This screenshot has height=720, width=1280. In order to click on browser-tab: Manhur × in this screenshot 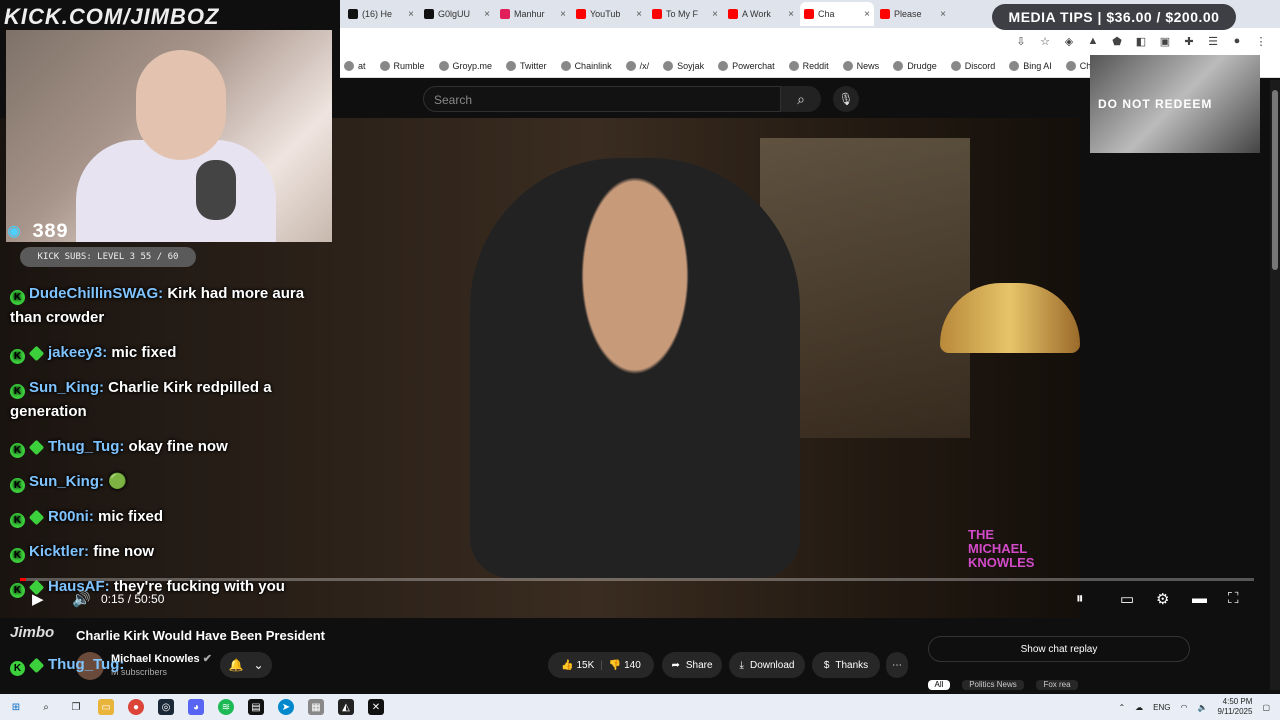, I will do `click(533, 14)`.